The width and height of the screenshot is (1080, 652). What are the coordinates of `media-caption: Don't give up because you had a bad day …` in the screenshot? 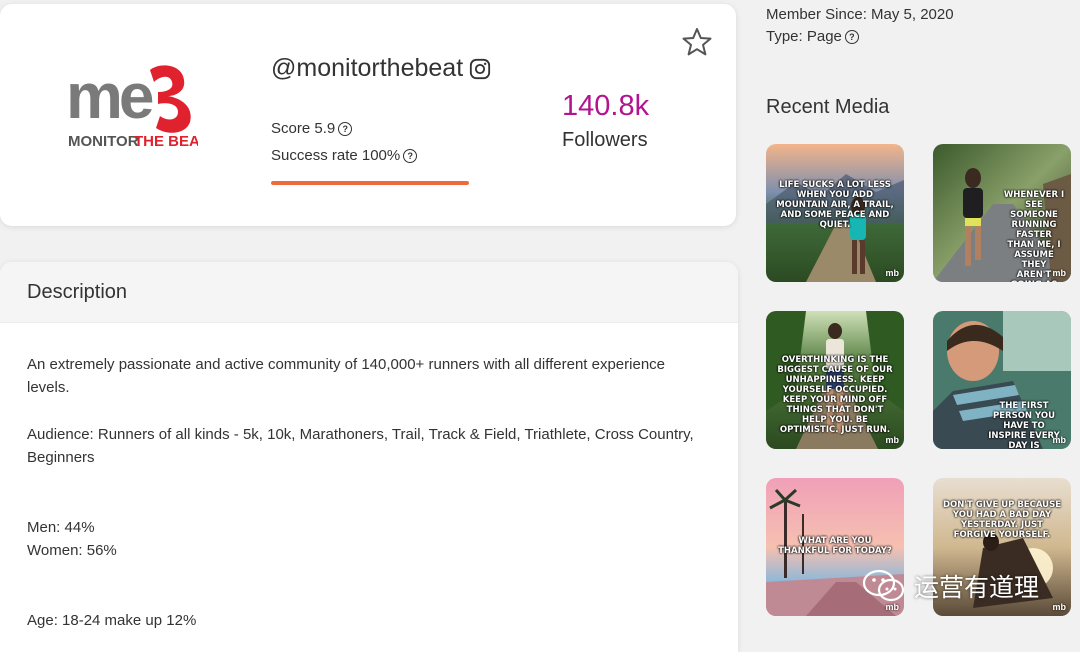 It's located at (1002, 520).